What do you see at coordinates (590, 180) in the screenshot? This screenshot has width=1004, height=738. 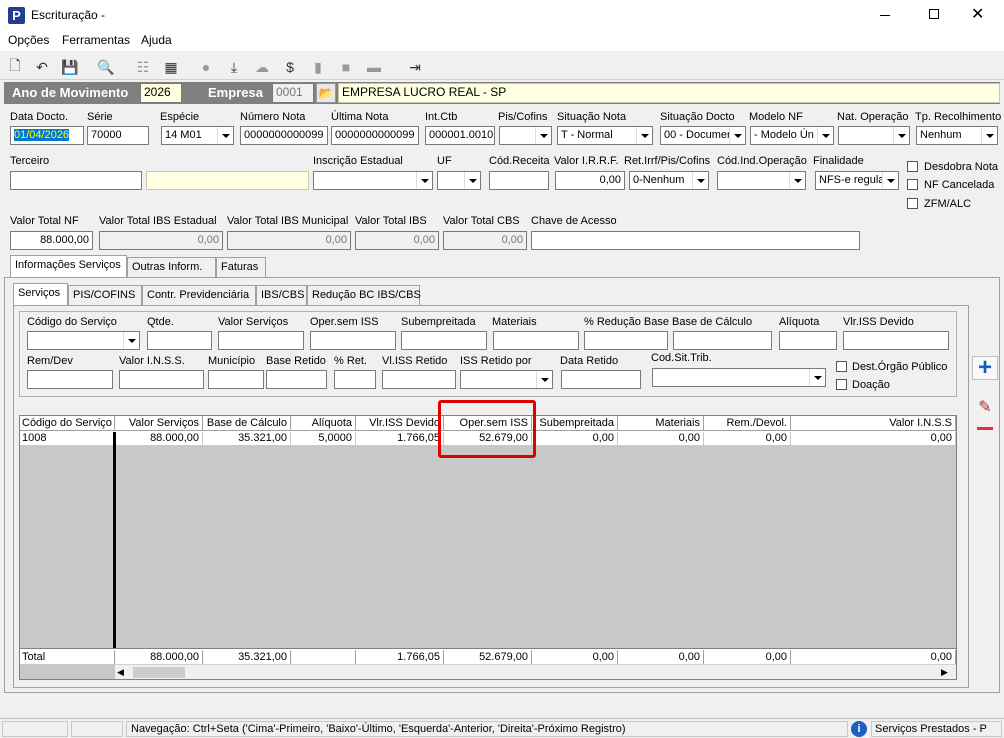 I see `valor-irrf-input: 0,00` at bounding box center [590, 180].